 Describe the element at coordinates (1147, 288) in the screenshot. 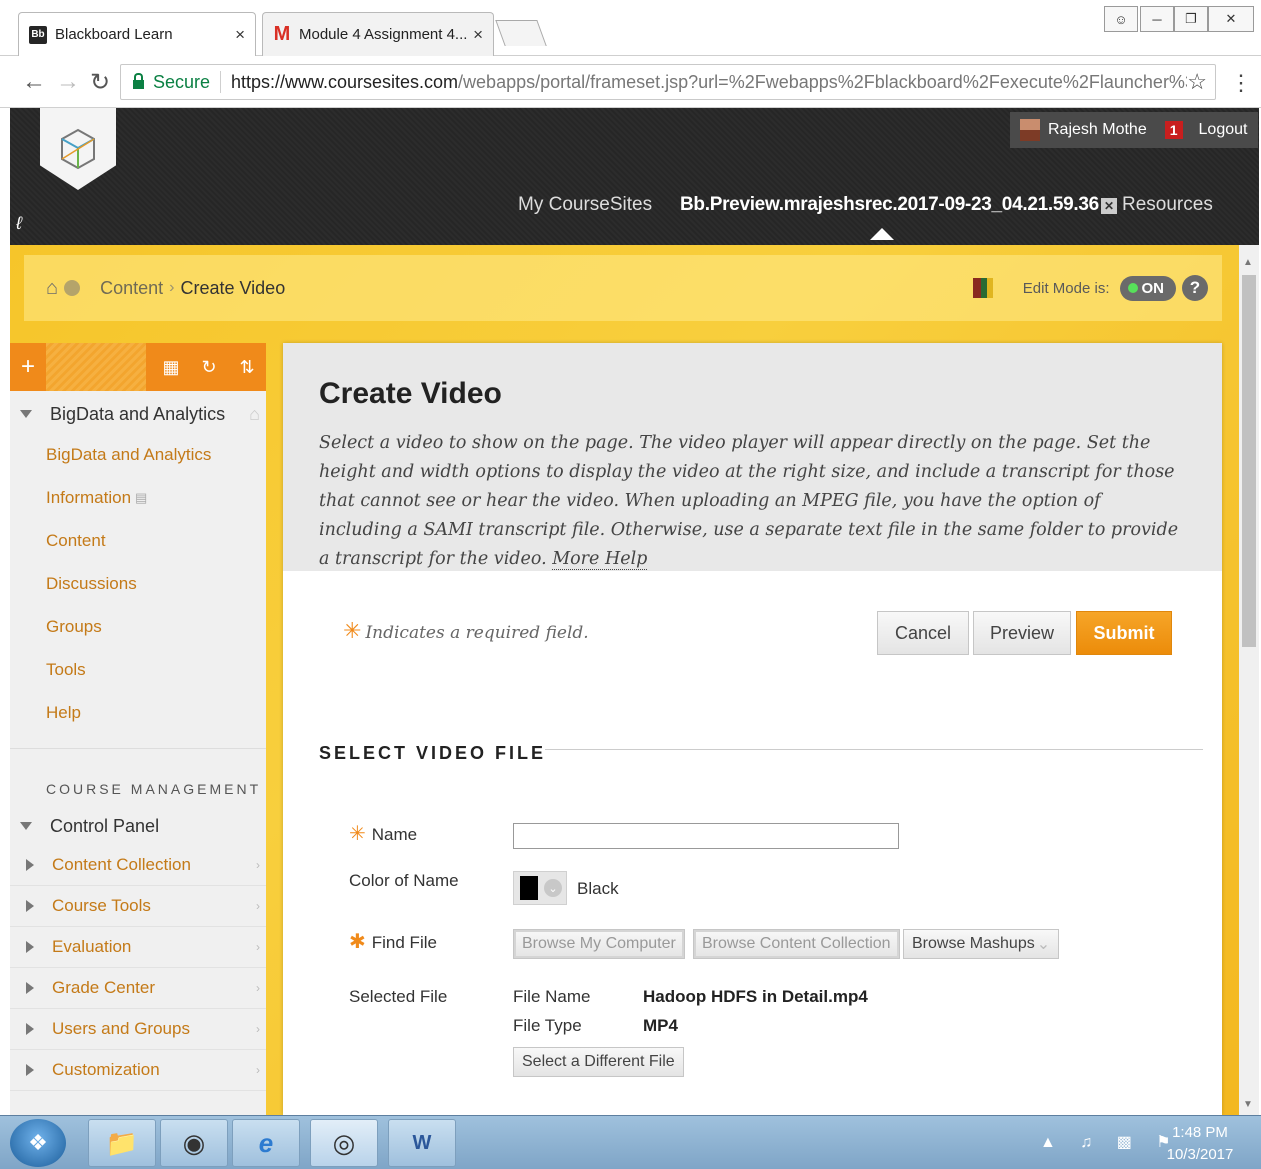

I see `edit-mode-toggle: ON` at that location.